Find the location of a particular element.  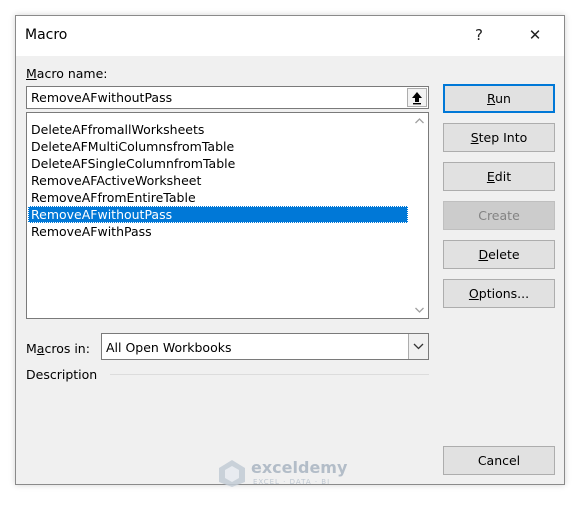

edit-button-label: dit is located at coordinates (503, 176).